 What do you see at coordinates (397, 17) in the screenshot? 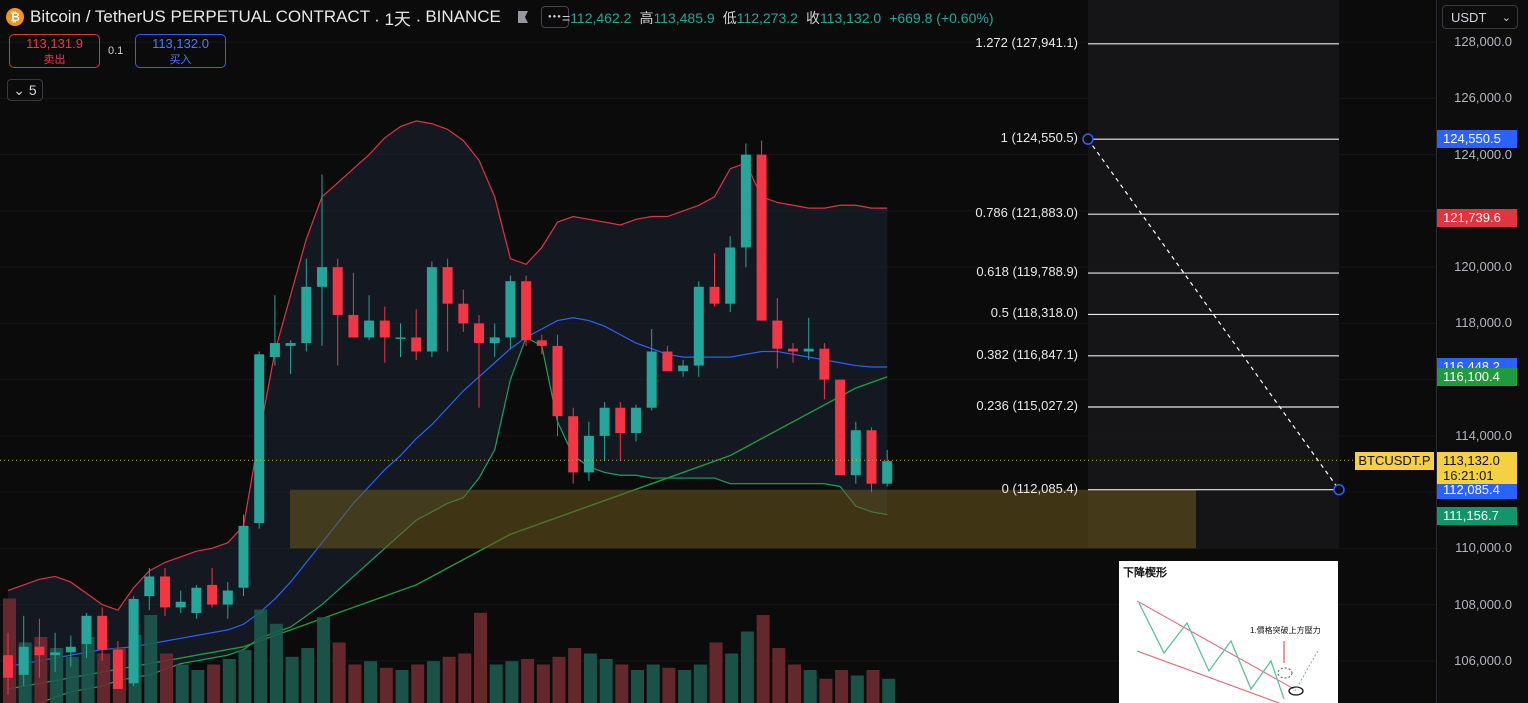
I see `interval-label: · 1天 ·` at bounding box center [397, 17].